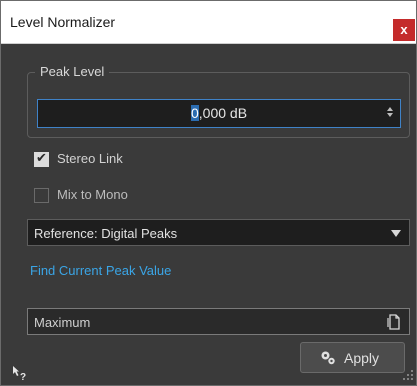  I want to click on apply-button: Apply, so click(352, 357).